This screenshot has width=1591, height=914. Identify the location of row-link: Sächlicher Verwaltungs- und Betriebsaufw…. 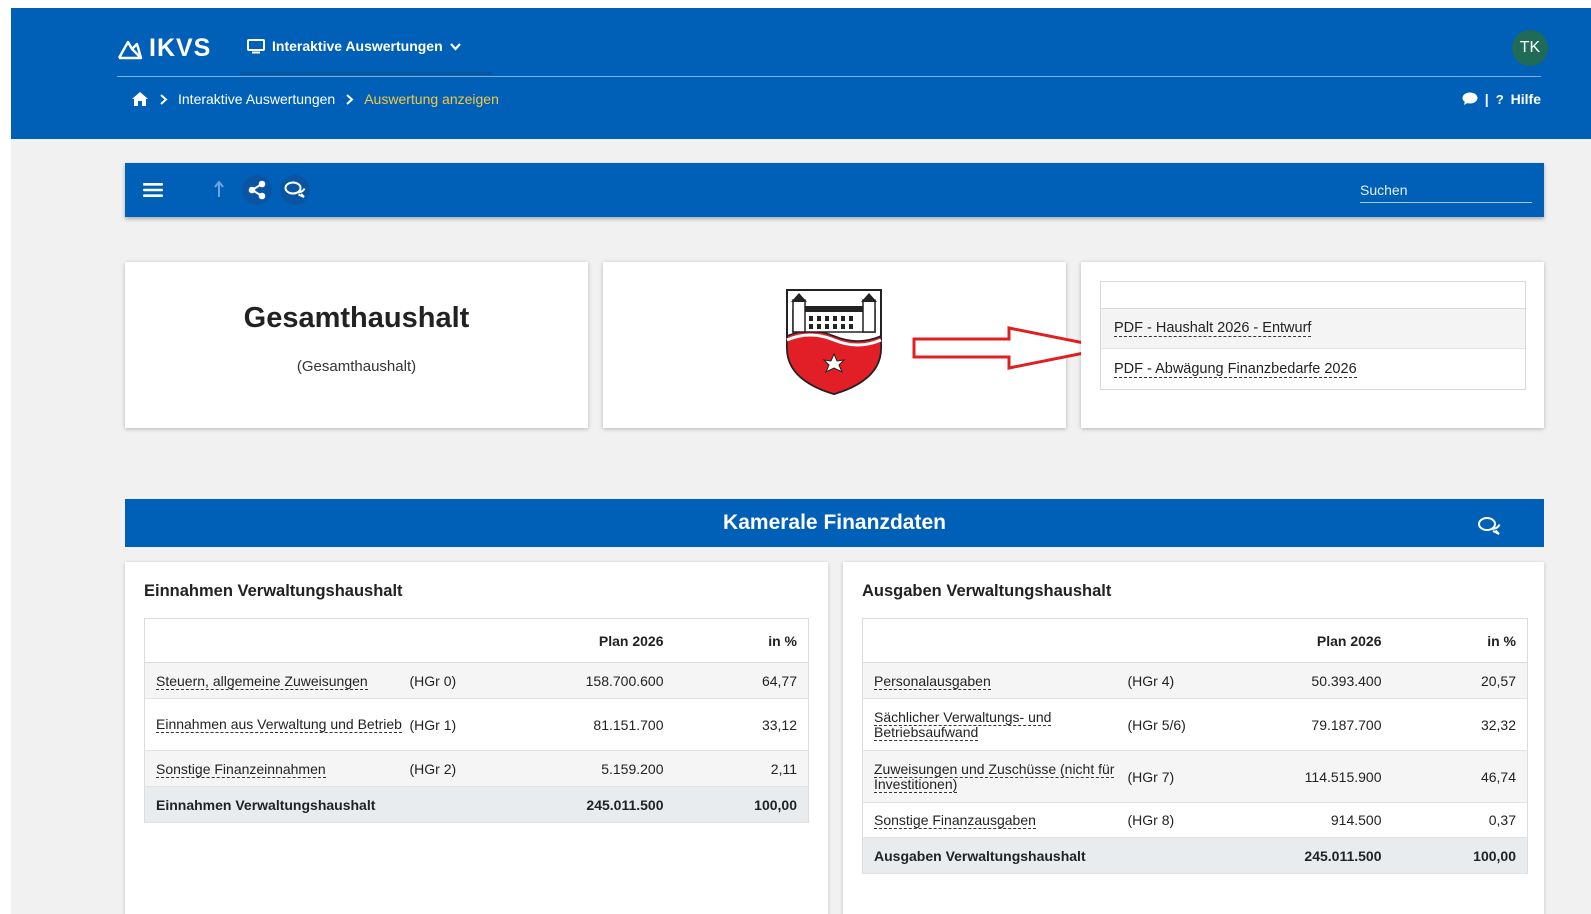
(963, 724).